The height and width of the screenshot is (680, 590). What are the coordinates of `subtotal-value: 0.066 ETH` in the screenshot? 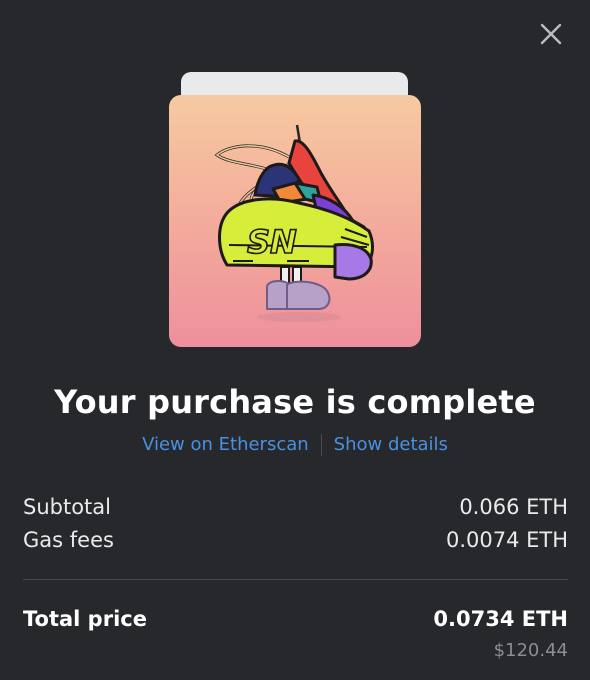 It's located at (513, 507).